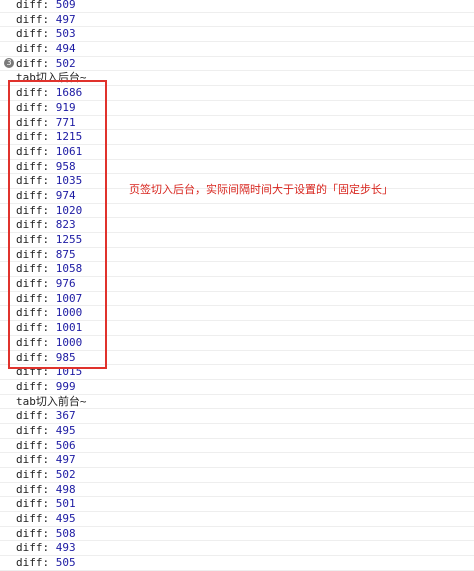 Image resolution: width=474 pixels, height=571 pixels. Describe the element at coordinates (65, 5) in the screenshot. I see `diff-value: 509` at that location.